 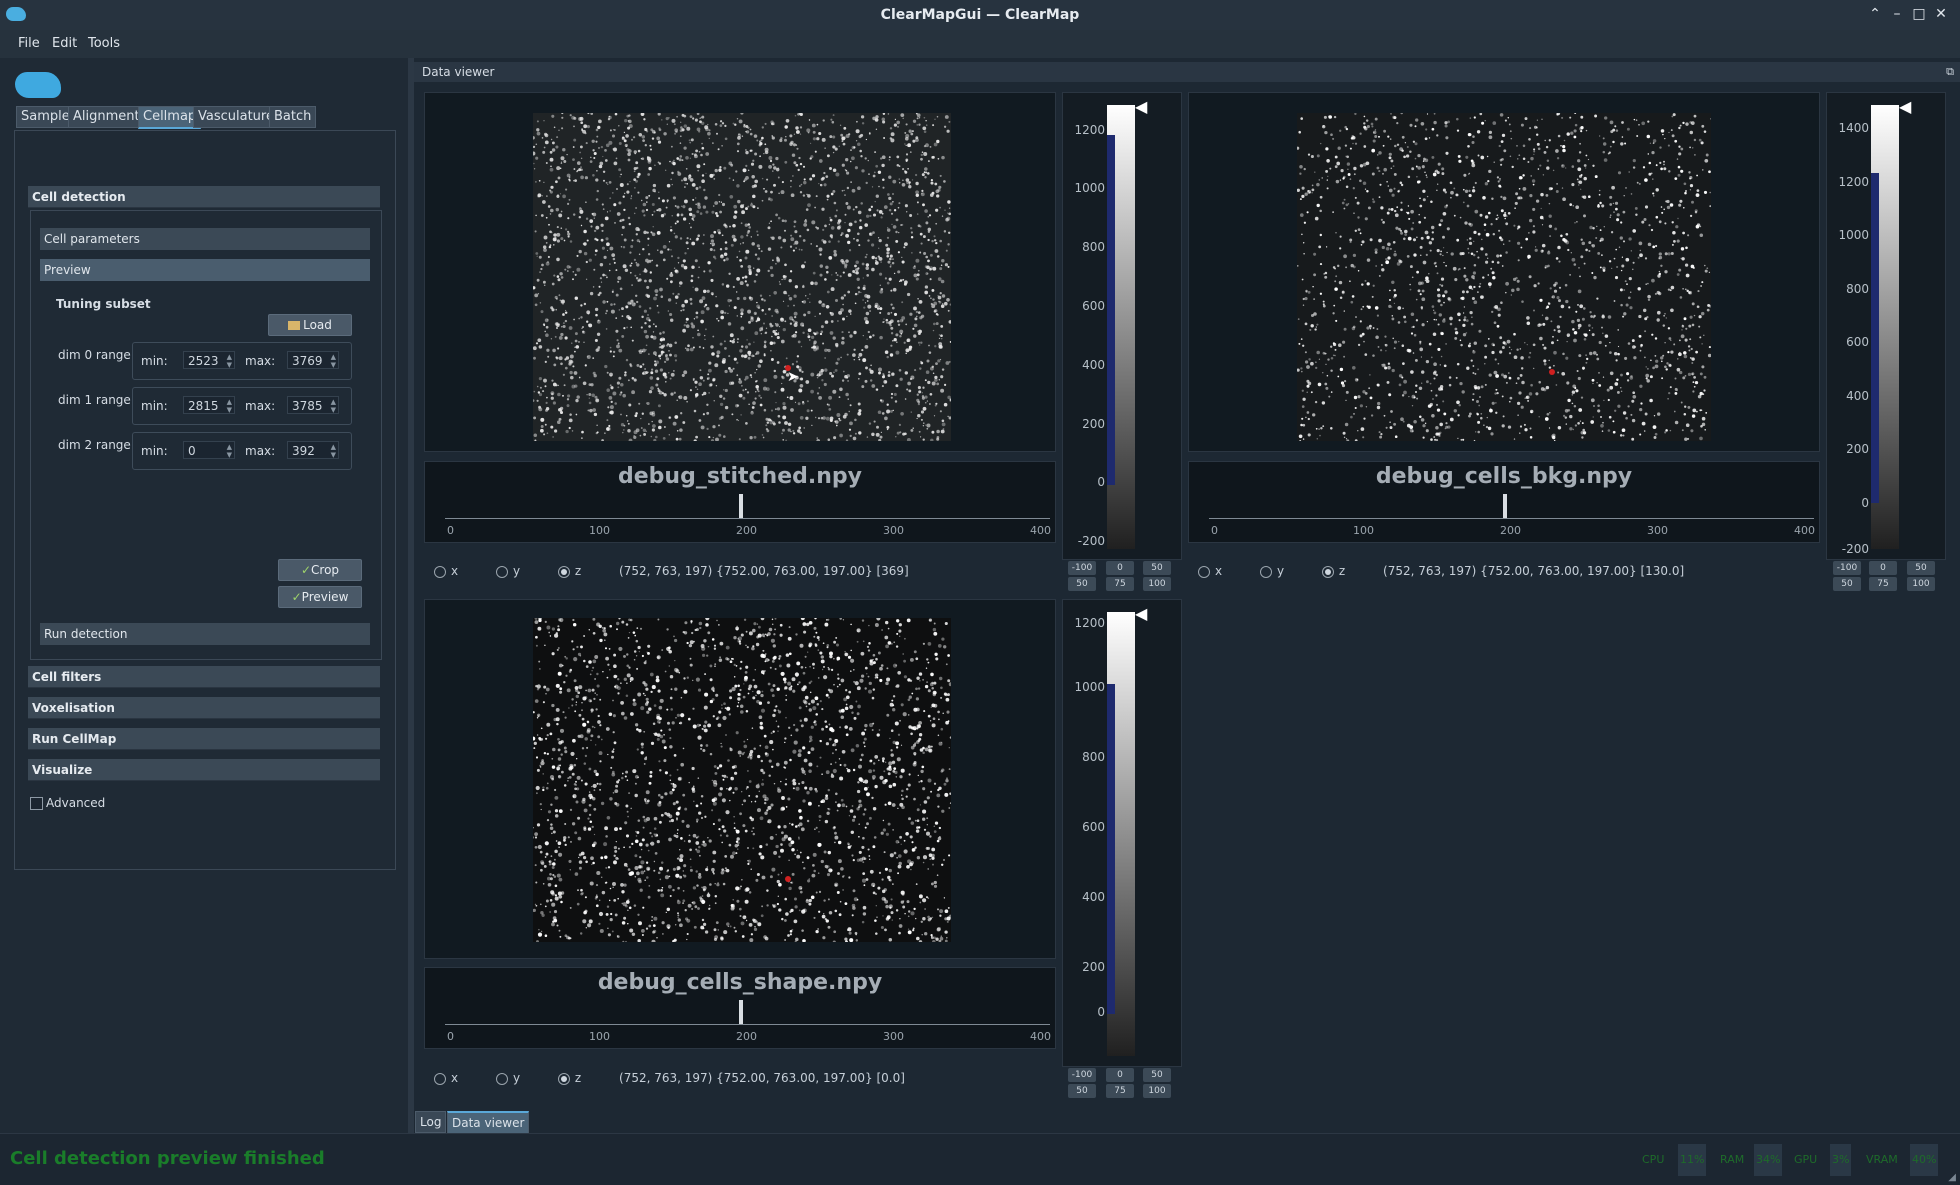 What do you see at coordinates (488, 1122) in the screenshot?
I see `tab-data-viewer: Data viewer` at bounding box center [488, 1122].